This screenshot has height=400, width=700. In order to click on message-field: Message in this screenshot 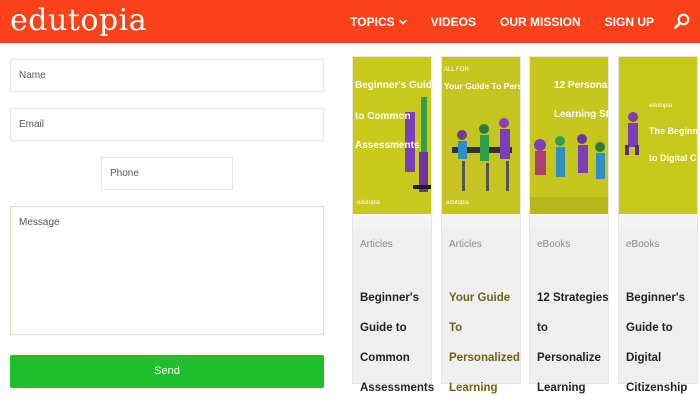, I will do `click(167, 270)`.